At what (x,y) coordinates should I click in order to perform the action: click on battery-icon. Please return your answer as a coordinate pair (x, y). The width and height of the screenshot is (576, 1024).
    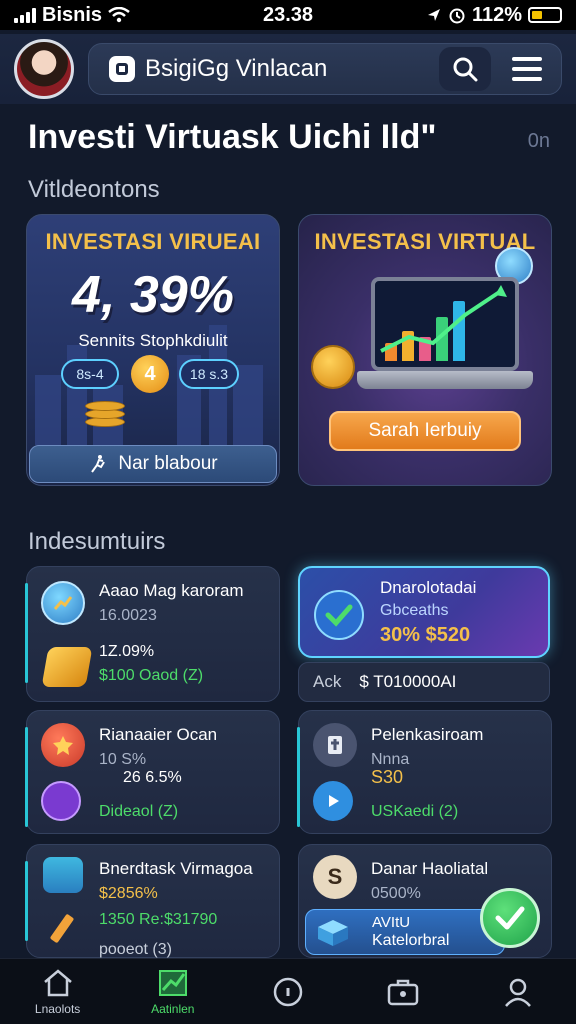
    Looking at the image, I should click on (545, 15).